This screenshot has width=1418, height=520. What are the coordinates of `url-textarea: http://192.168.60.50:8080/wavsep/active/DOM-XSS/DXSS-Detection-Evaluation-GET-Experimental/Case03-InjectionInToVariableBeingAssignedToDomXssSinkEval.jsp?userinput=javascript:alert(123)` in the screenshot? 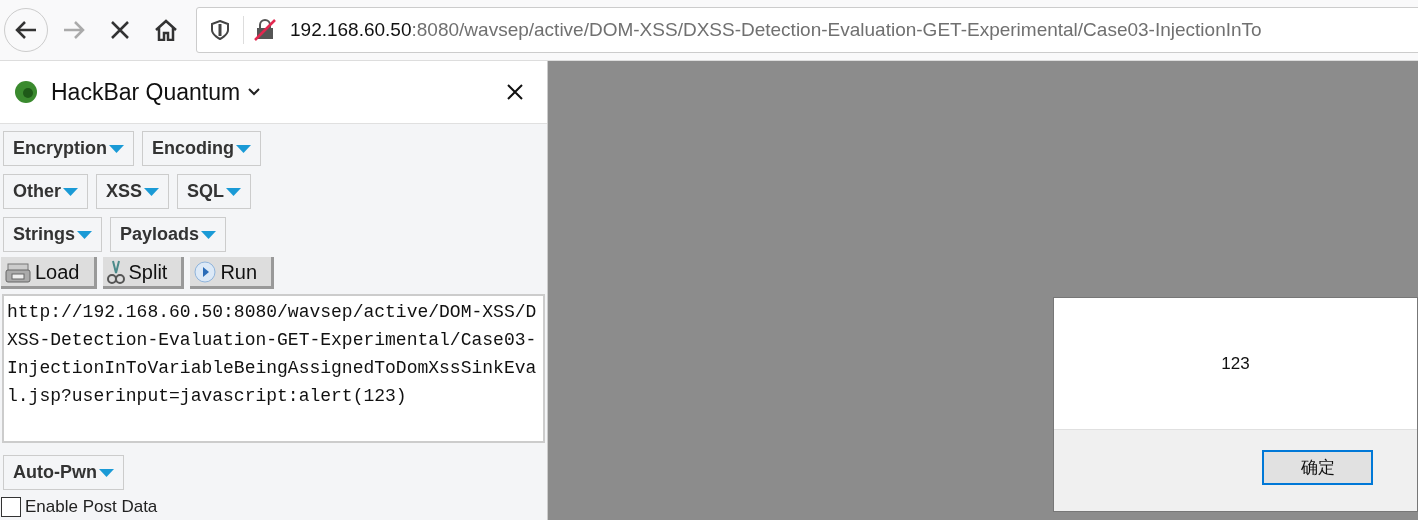 It's located at (273, 368).